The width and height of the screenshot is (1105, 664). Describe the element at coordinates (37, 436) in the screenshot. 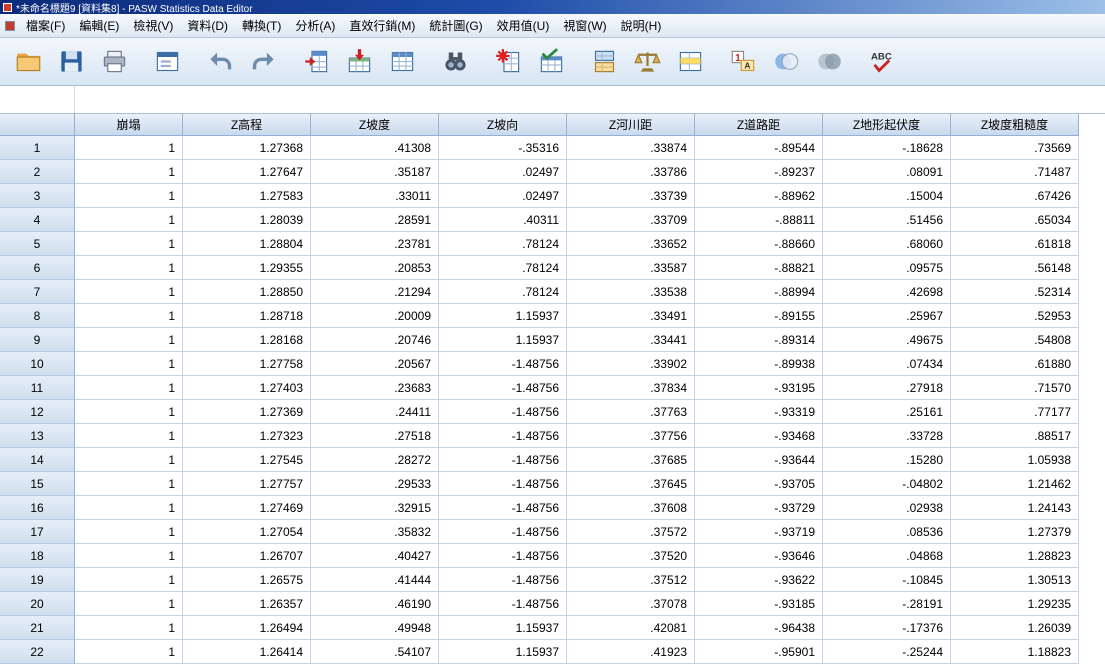

I see `row-number-cell: 13` at that location.